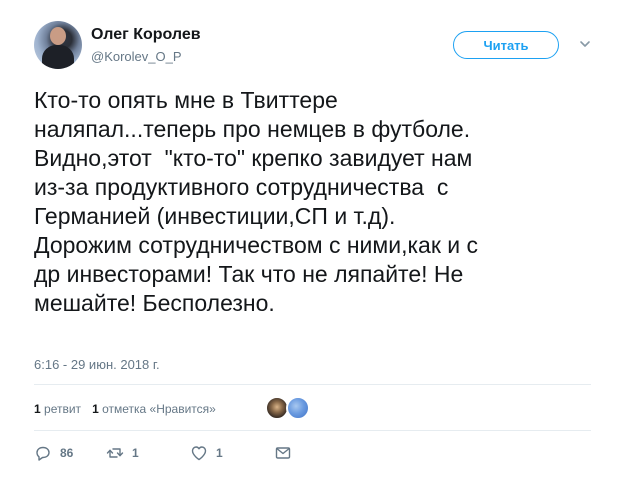 The image size is (619, 494). I want to click on follow-button: Читать, so click(506, 45).